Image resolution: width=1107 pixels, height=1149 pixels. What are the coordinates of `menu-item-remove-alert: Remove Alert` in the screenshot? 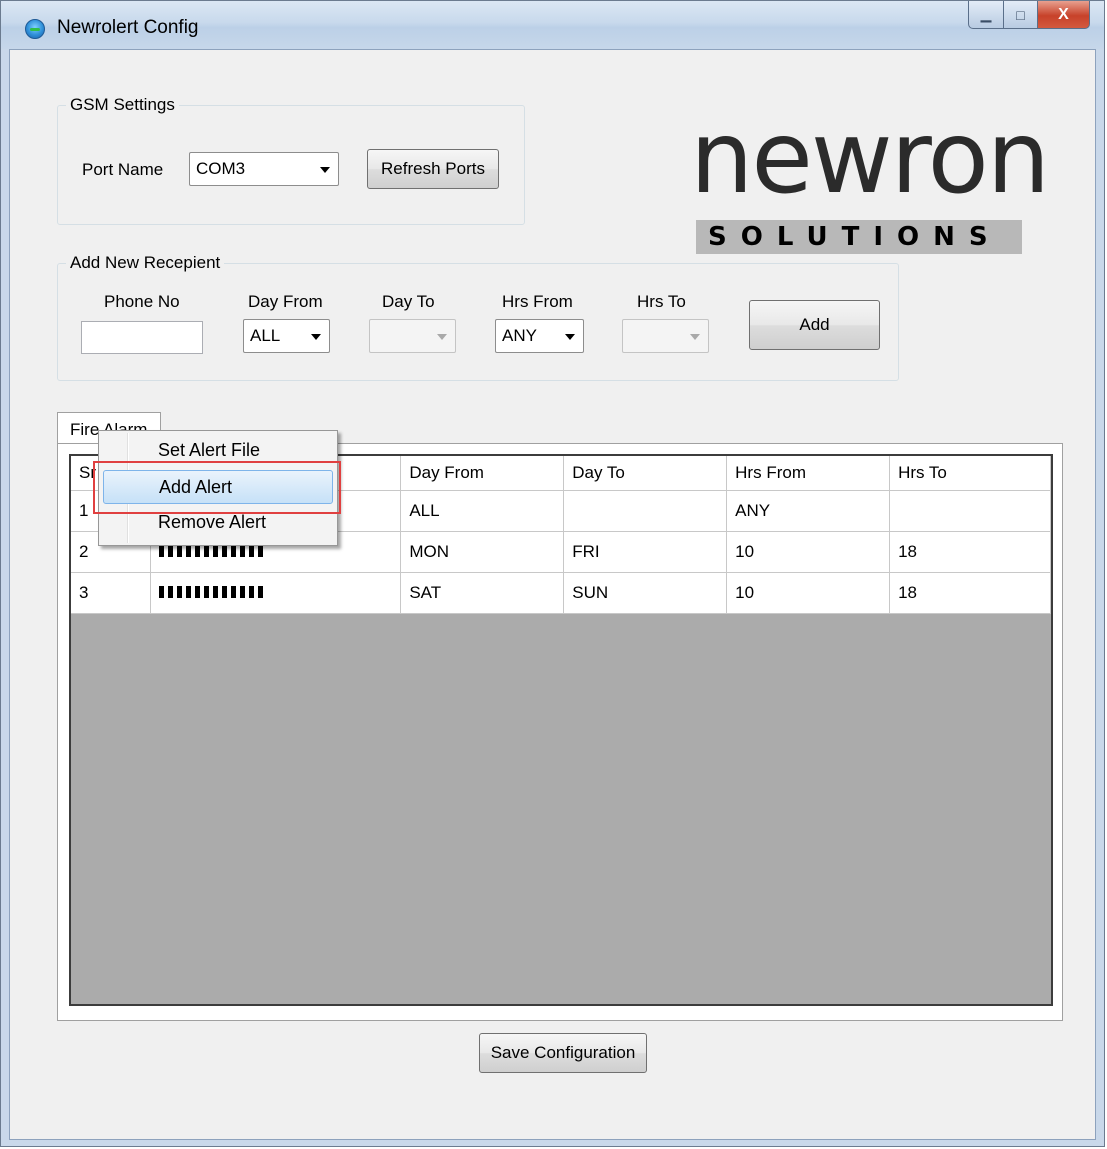 It's located at (218, 523).